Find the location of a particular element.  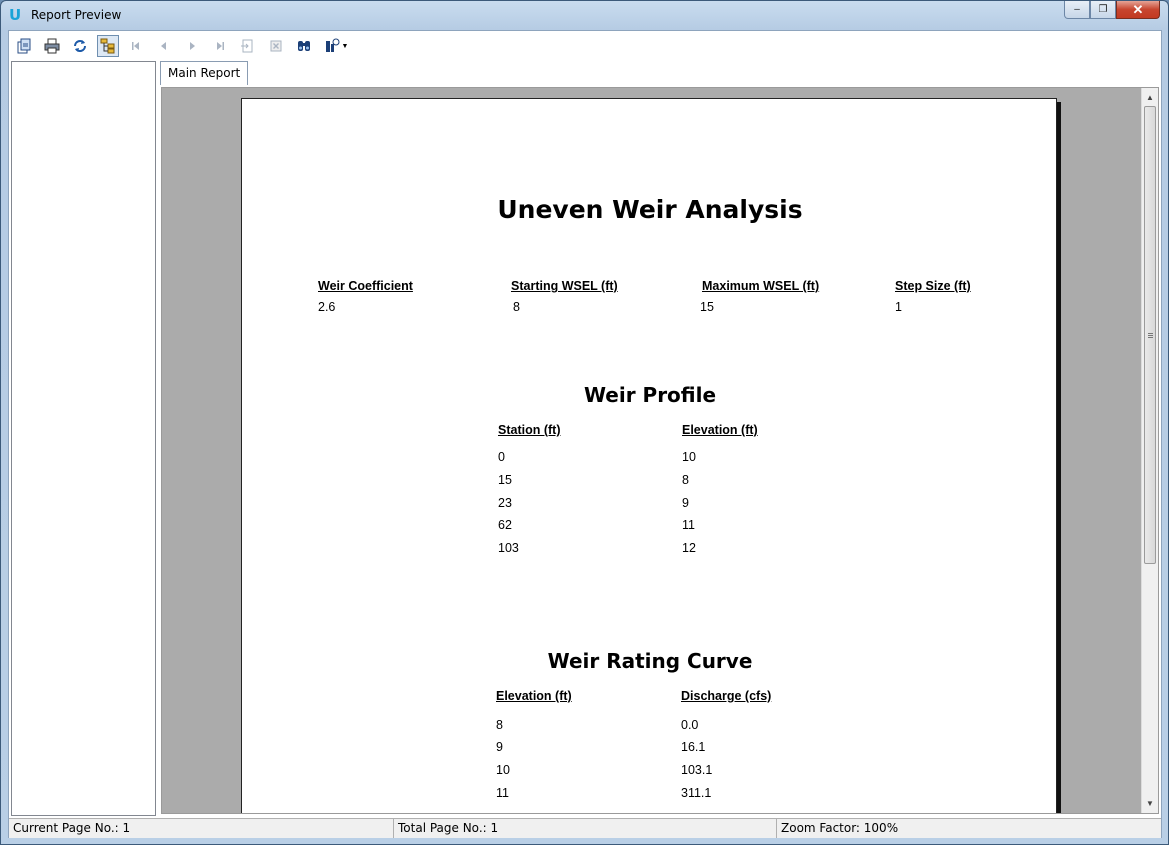

export-icon is located at coordinates (24, 46).